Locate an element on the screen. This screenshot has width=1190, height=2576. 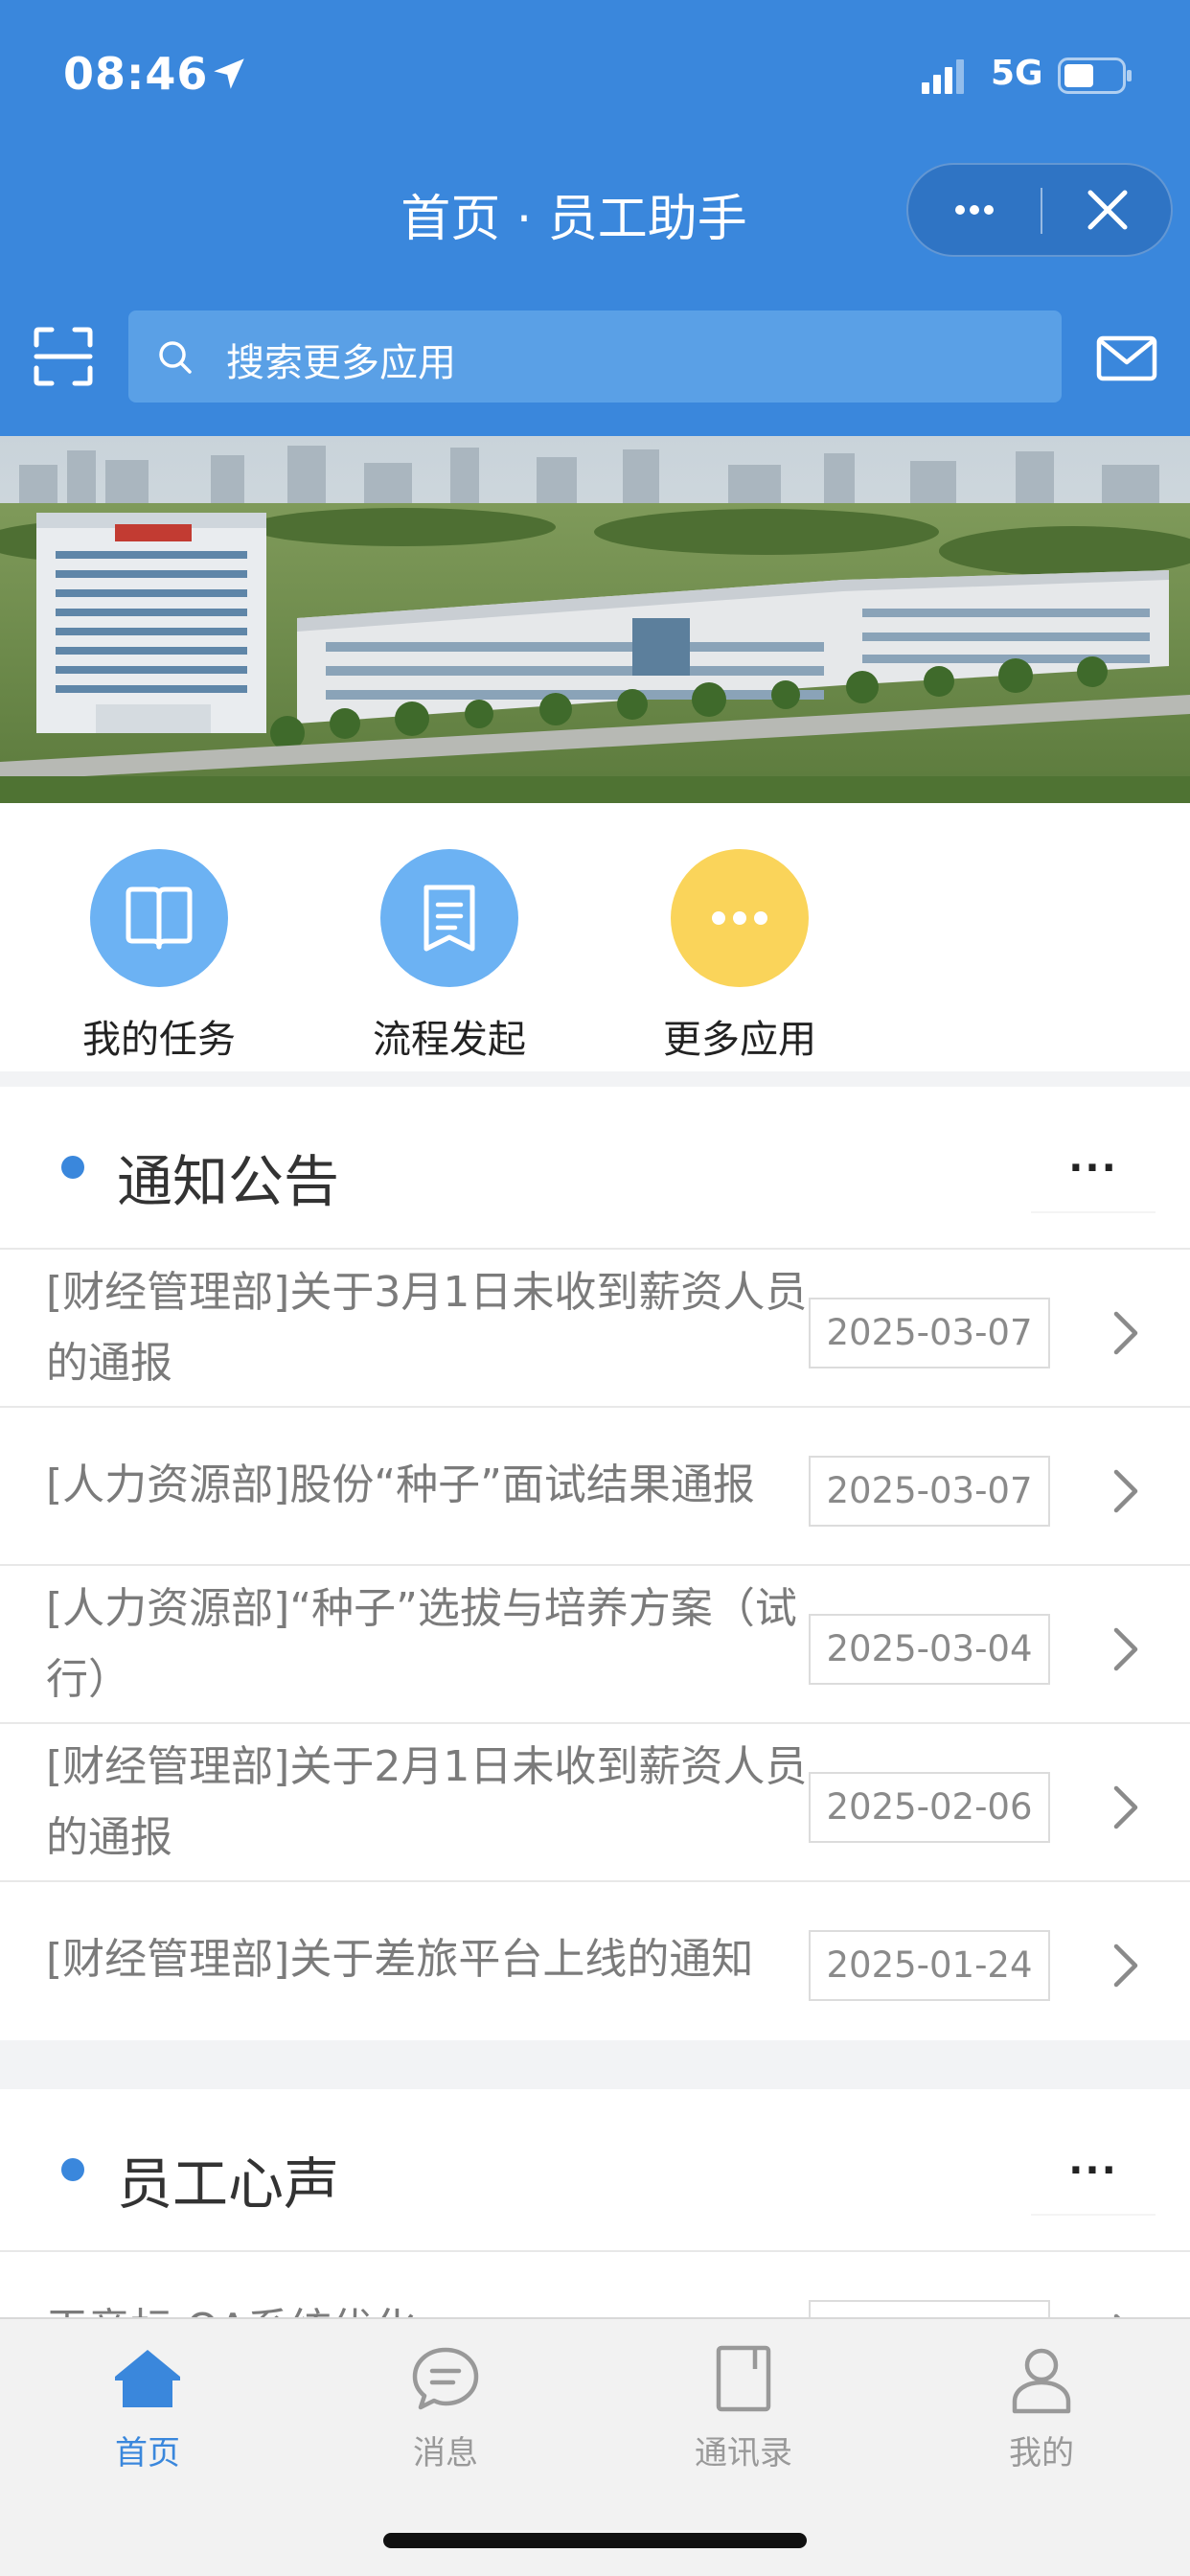
quick-app-label: 更多应用 is located at coordinates (740, 1040).